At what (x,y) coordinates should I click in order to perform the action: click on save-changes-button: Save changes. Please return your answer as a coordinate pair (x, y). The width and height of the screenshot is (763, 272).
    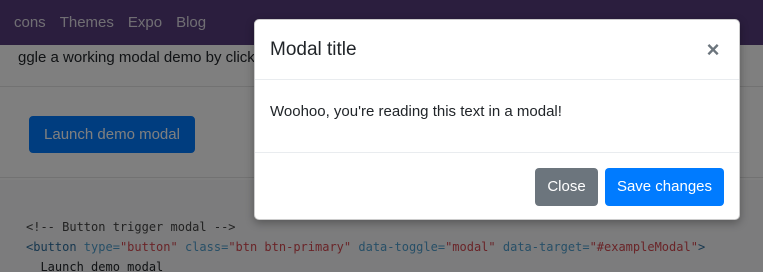
    Looking at the image, I should click on (664, 186).